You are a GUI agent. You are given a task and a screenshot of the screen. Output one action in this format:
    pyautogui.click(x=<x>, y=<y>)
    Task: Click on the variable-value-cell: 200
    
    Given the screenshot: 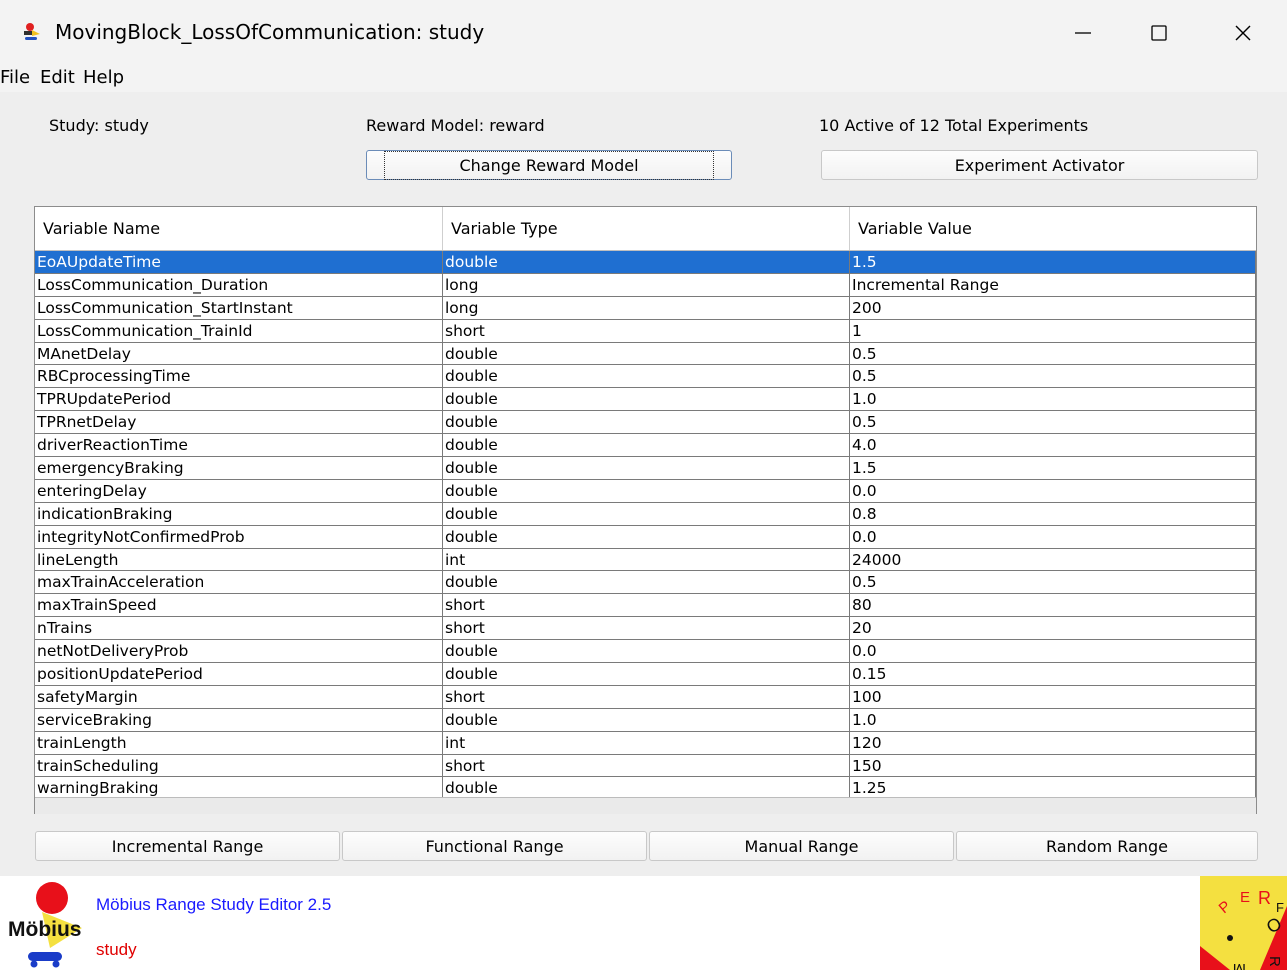 What is the action you would take?
    pyautogui.click(x=1053, y=308)
    